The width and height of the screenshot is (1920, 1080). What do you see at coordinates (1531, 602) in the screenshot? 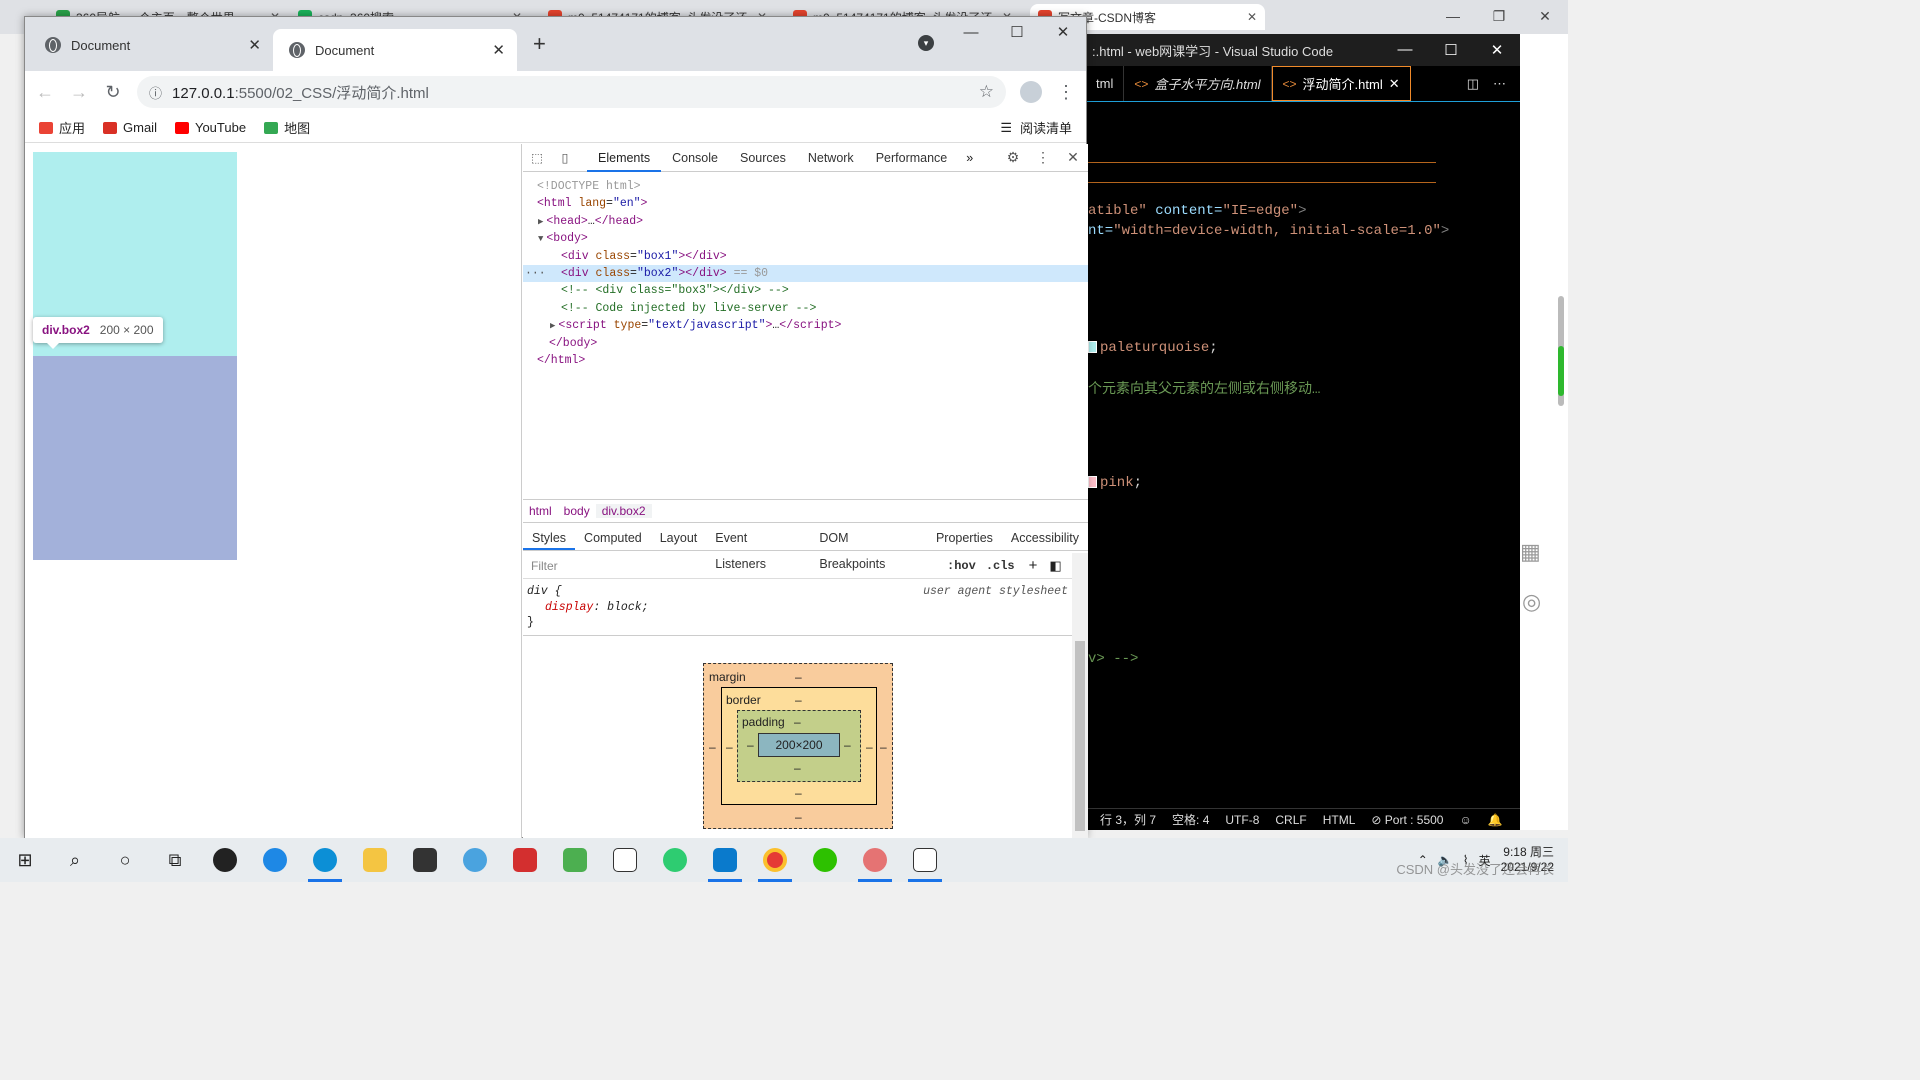
I see `support-icon: ◎` at bounding box center [1531, 602].